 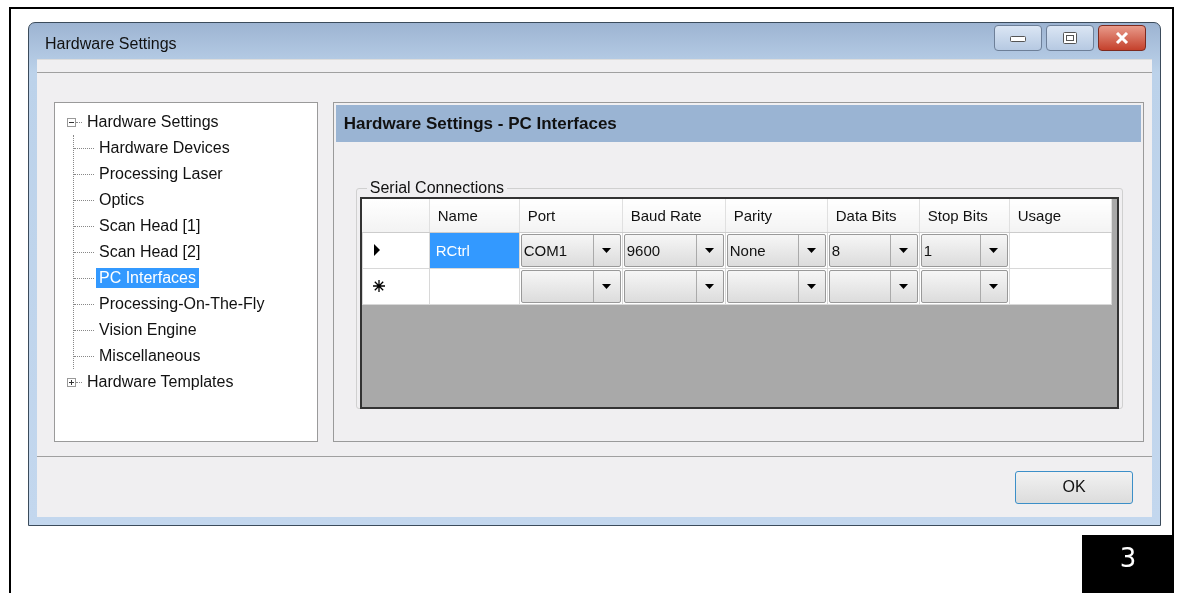 I want to click on collapse-icon, so click(x=71, y=122).